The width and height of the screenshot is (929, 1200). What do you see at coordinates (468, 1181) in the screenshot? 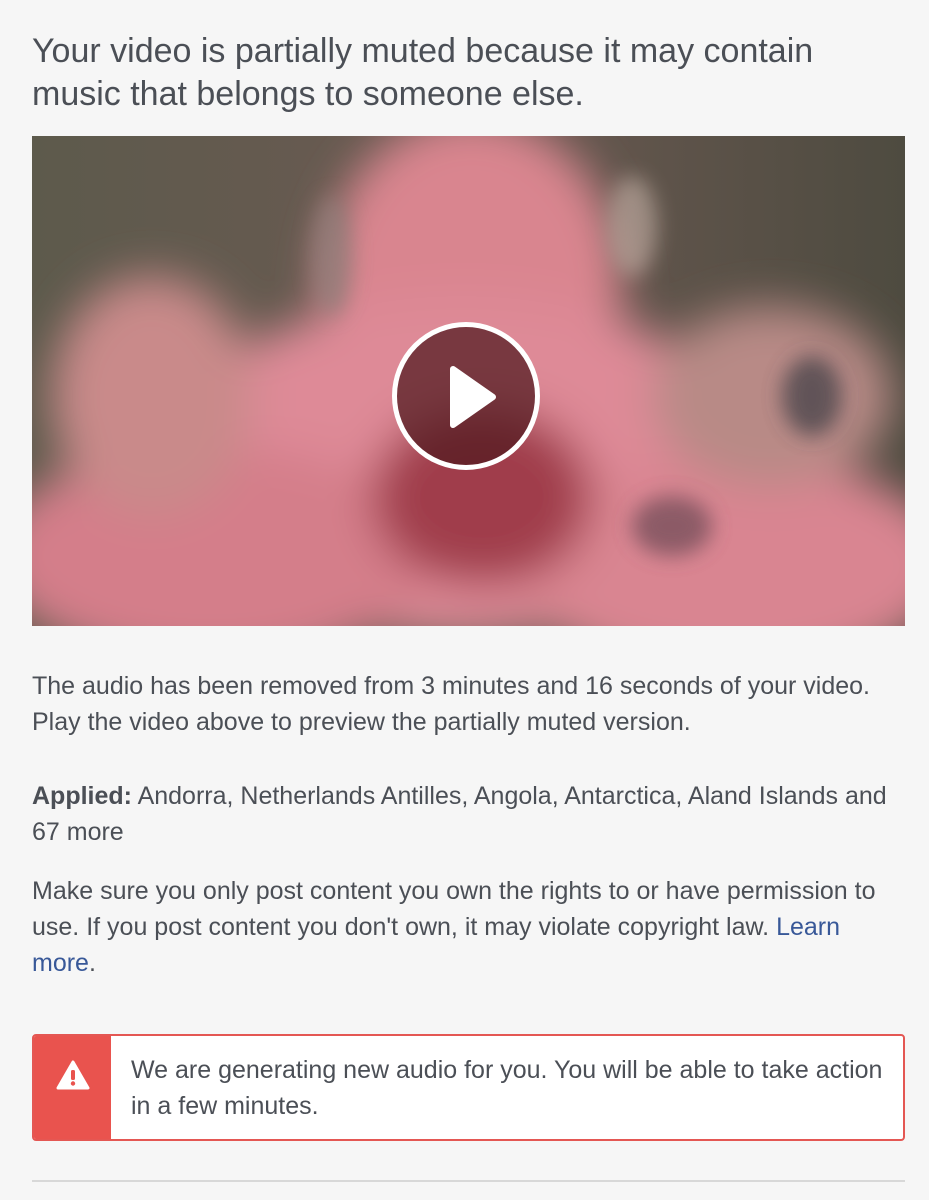
I see `divider` at bounding box center [468, 1181].